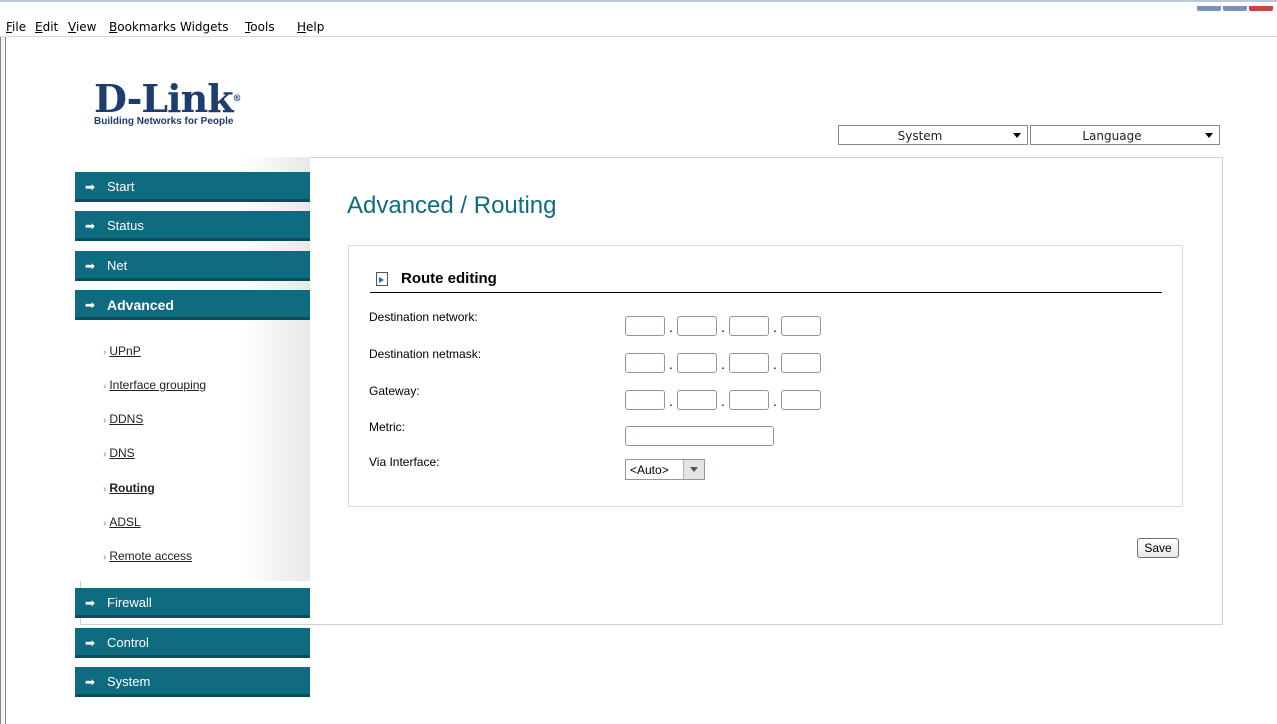  I want to click on dlink-logo: D-Link® Building Networks for People, so click(168, 104).